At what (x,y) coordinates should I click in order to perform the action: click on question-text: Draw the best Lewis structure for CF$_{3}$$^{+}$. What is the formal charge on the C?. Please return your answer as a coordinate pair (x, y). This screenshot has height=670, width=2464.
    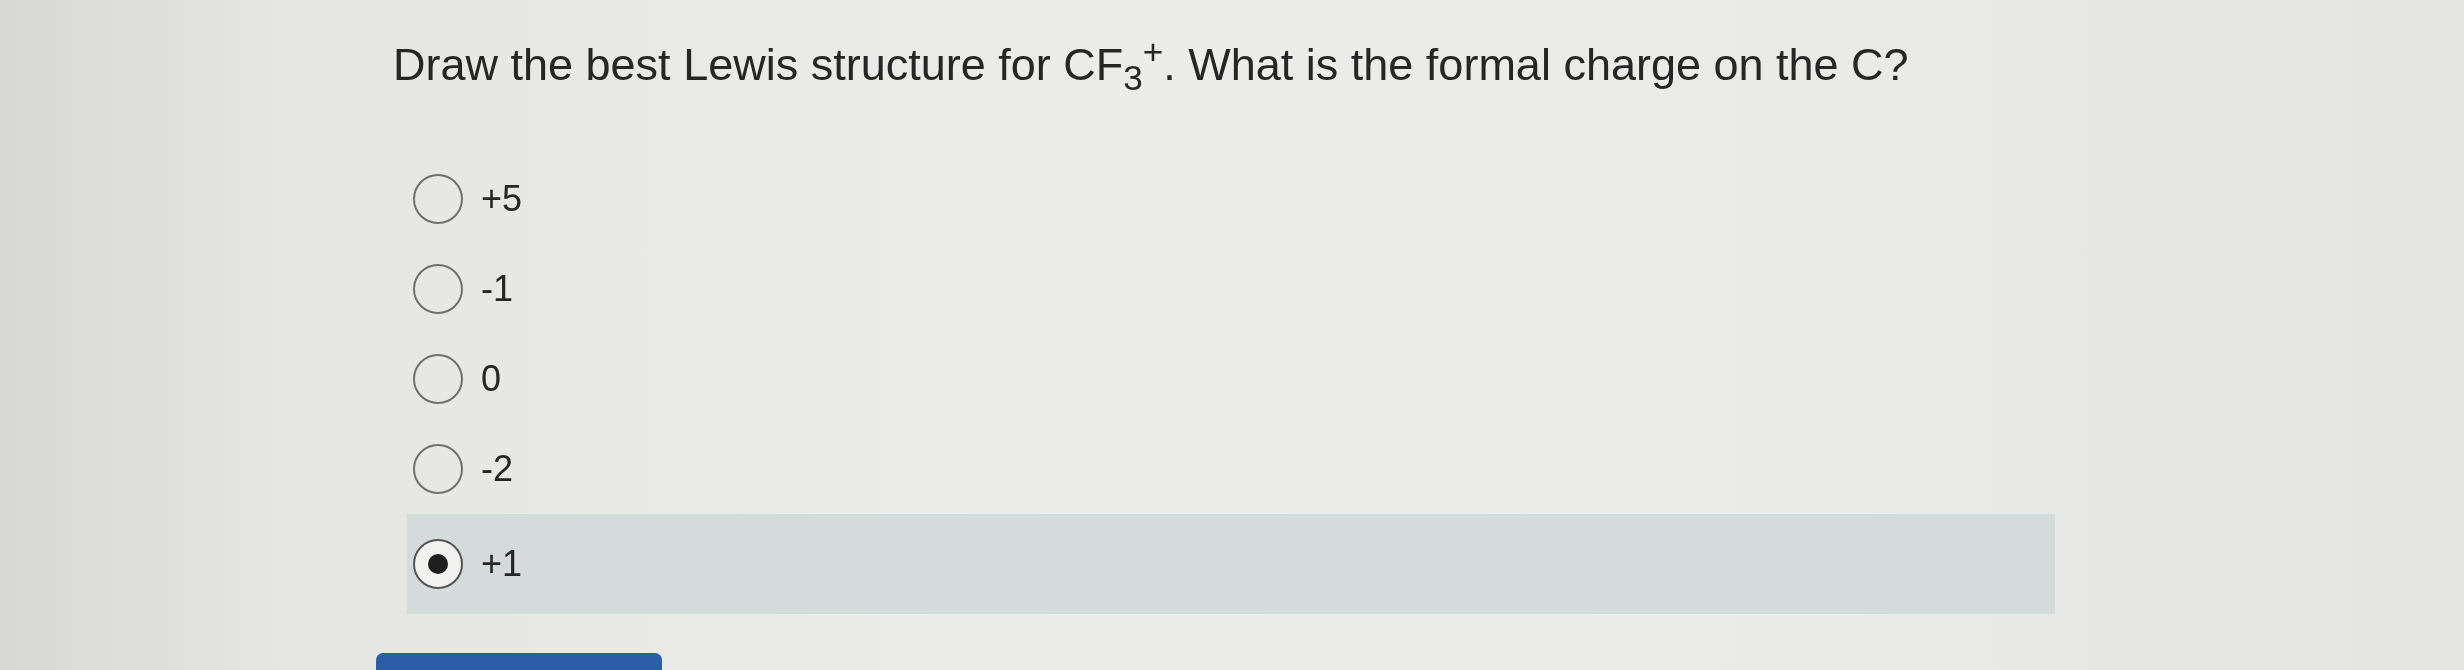
    Looking at the image, I should click on (1151, 65).